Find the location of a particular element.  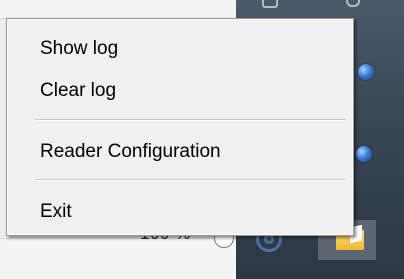

tray-partial-icon is located at coordinates (270, 4).